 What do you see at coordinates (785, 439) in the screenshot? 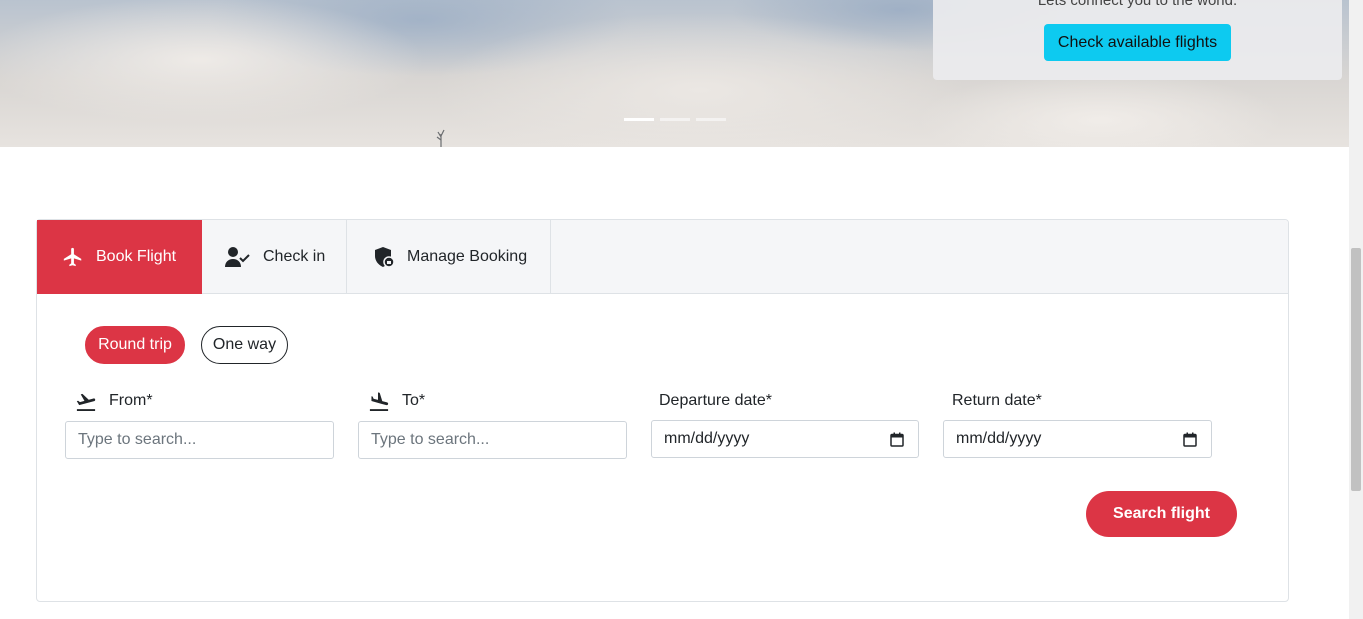
I see `departure-date-input: mm/dd/yyyy` at bounding box center [785, 439].